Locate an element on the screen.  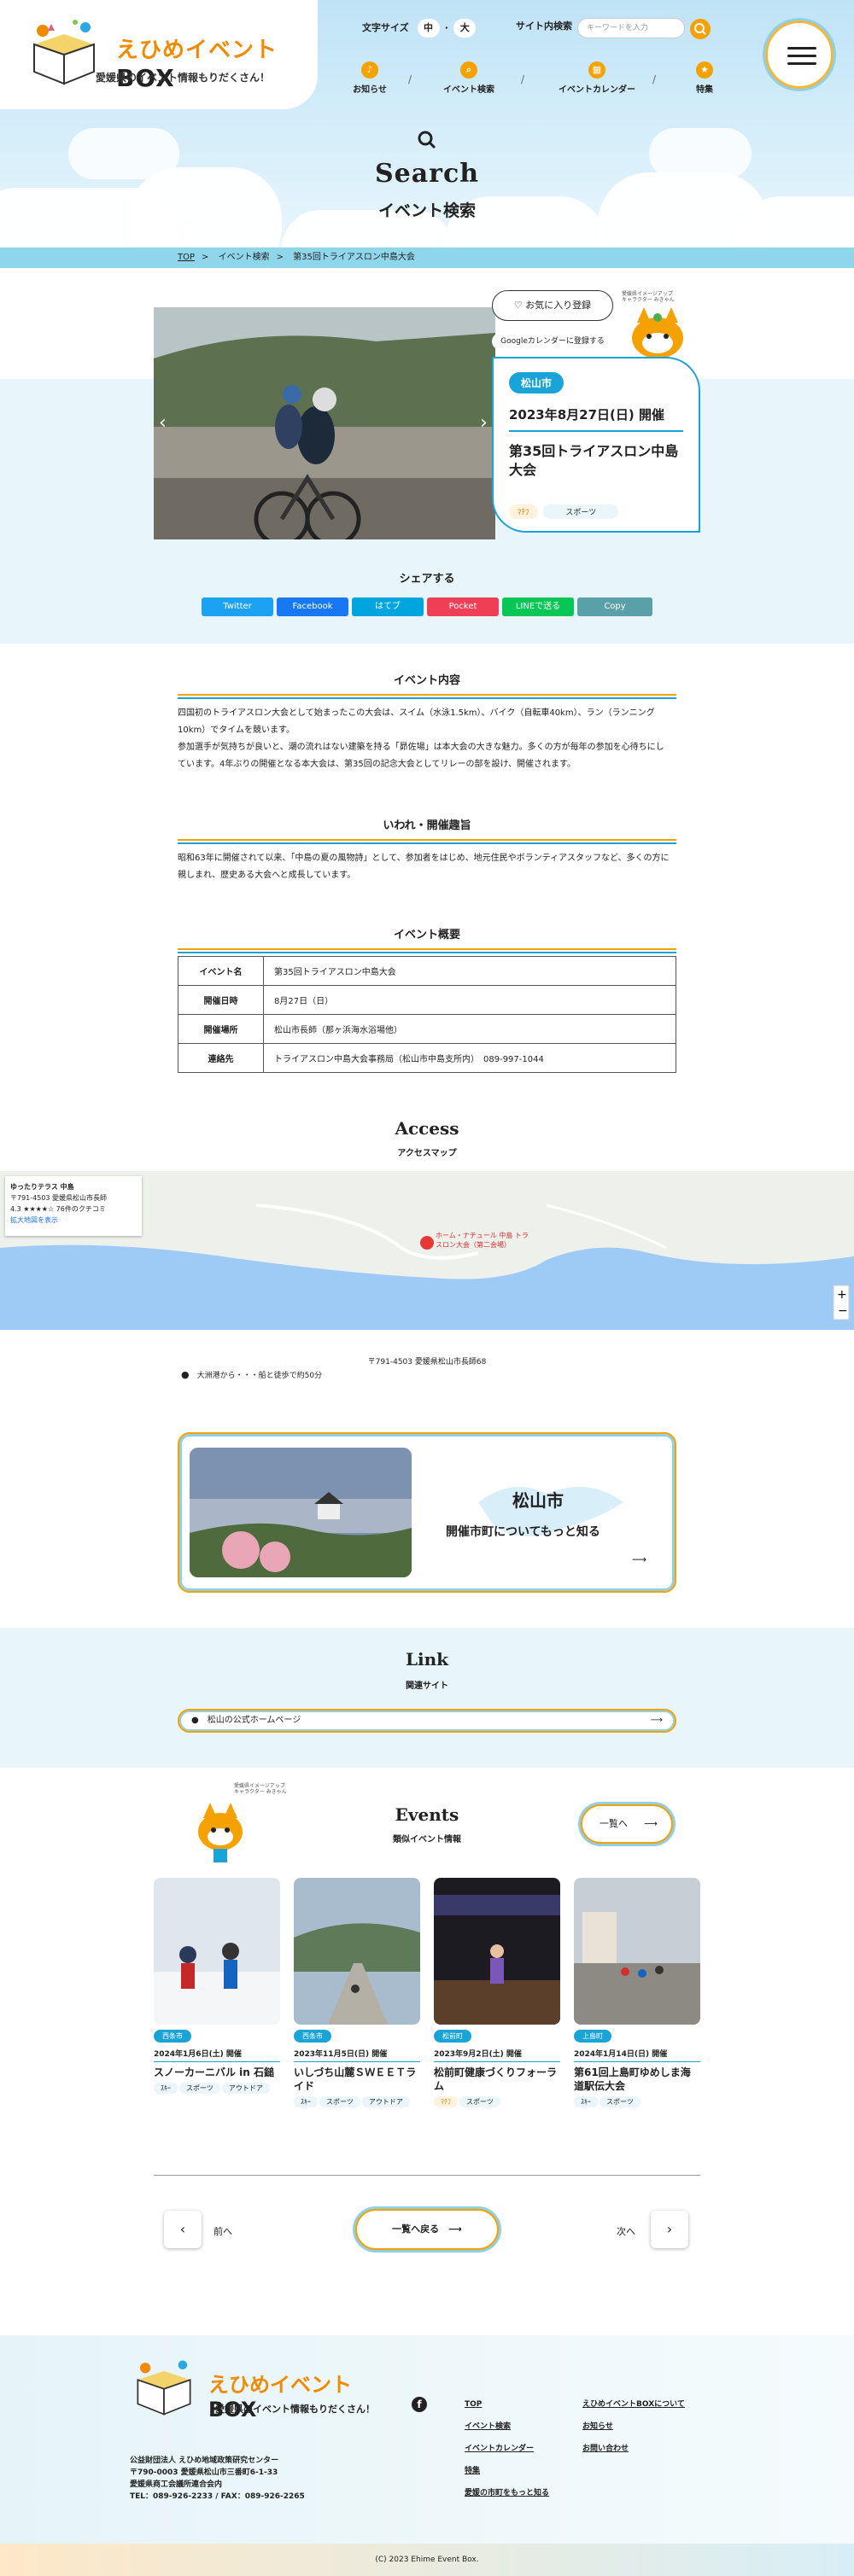
nav-event-calendar: ▦ イベントカレンダー is located at coordinates (597, 78).